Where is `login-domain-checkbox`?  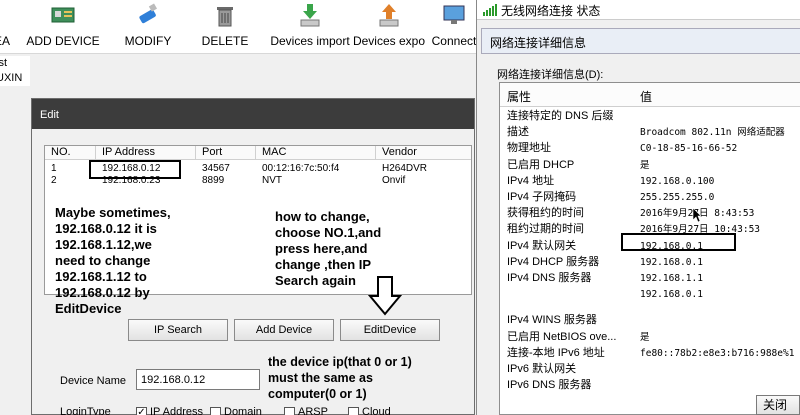
login-domain-checkbox is located at coordinates (215, 411).